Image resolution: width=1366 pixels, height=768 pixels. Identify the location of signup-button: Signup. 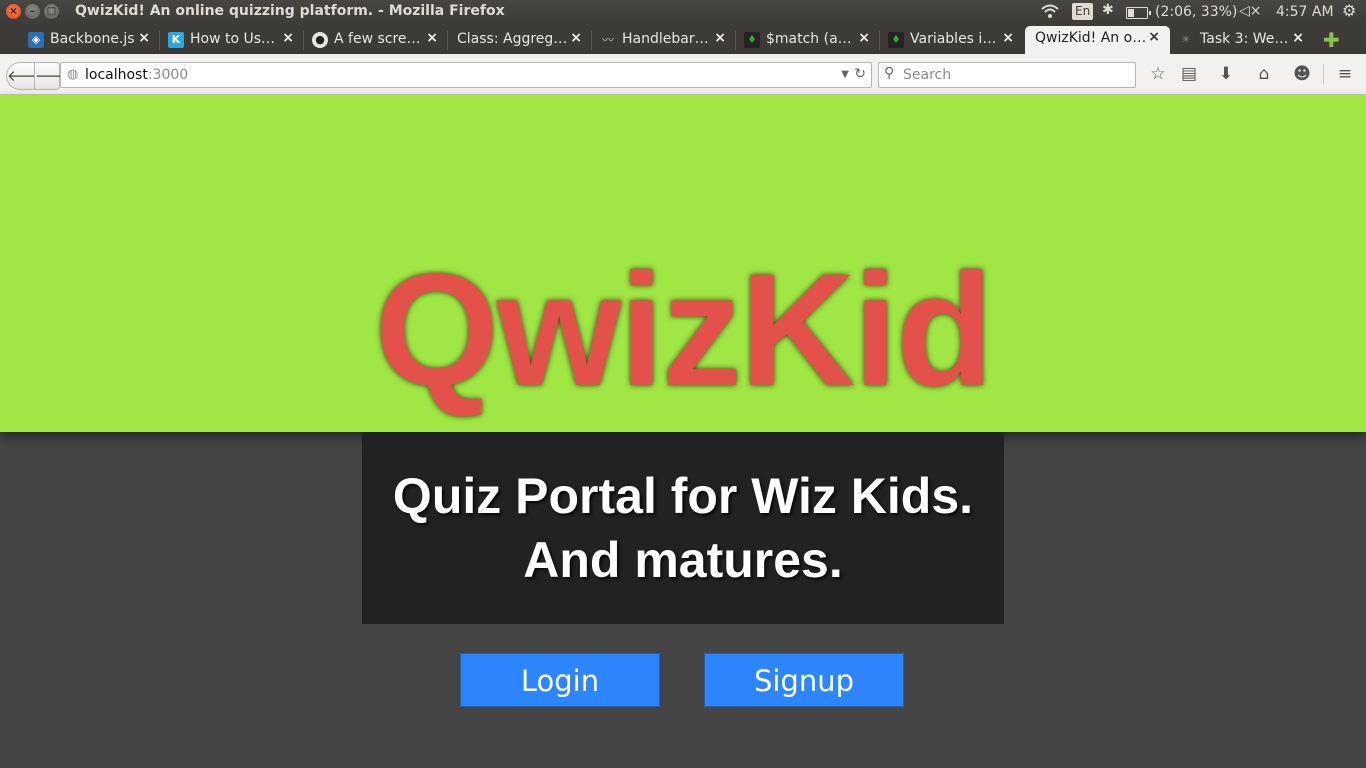
(804, 680).